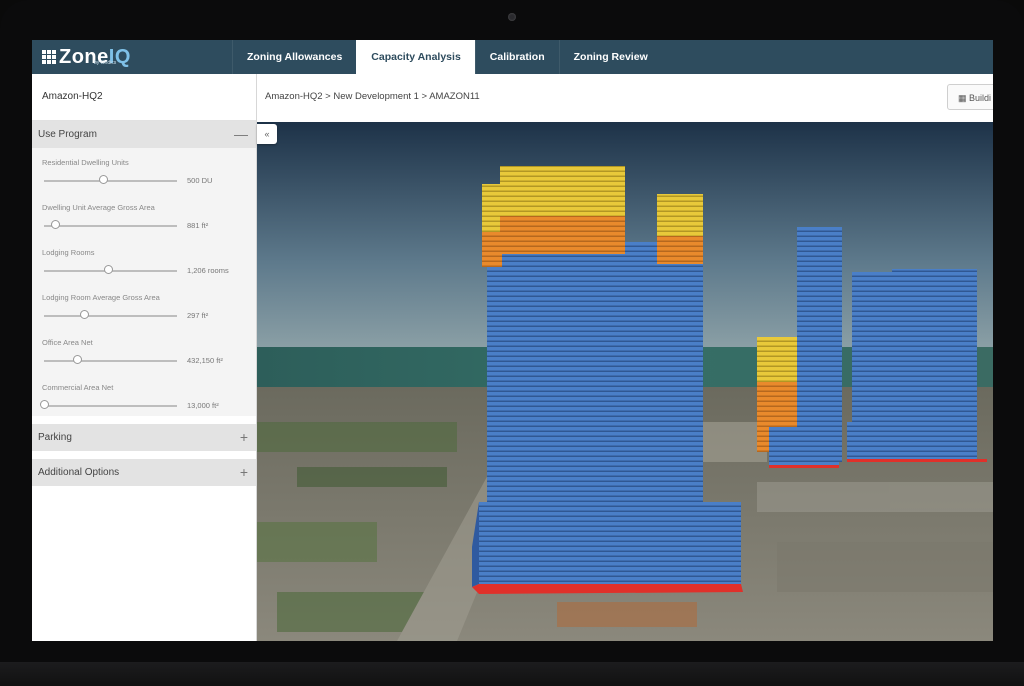 This screenshot has height=686, width=1024. What do you see at coordinates (67, 342) in the screenshot?
I see `field-label: Office Area Net` at bounding box center [67, 342].